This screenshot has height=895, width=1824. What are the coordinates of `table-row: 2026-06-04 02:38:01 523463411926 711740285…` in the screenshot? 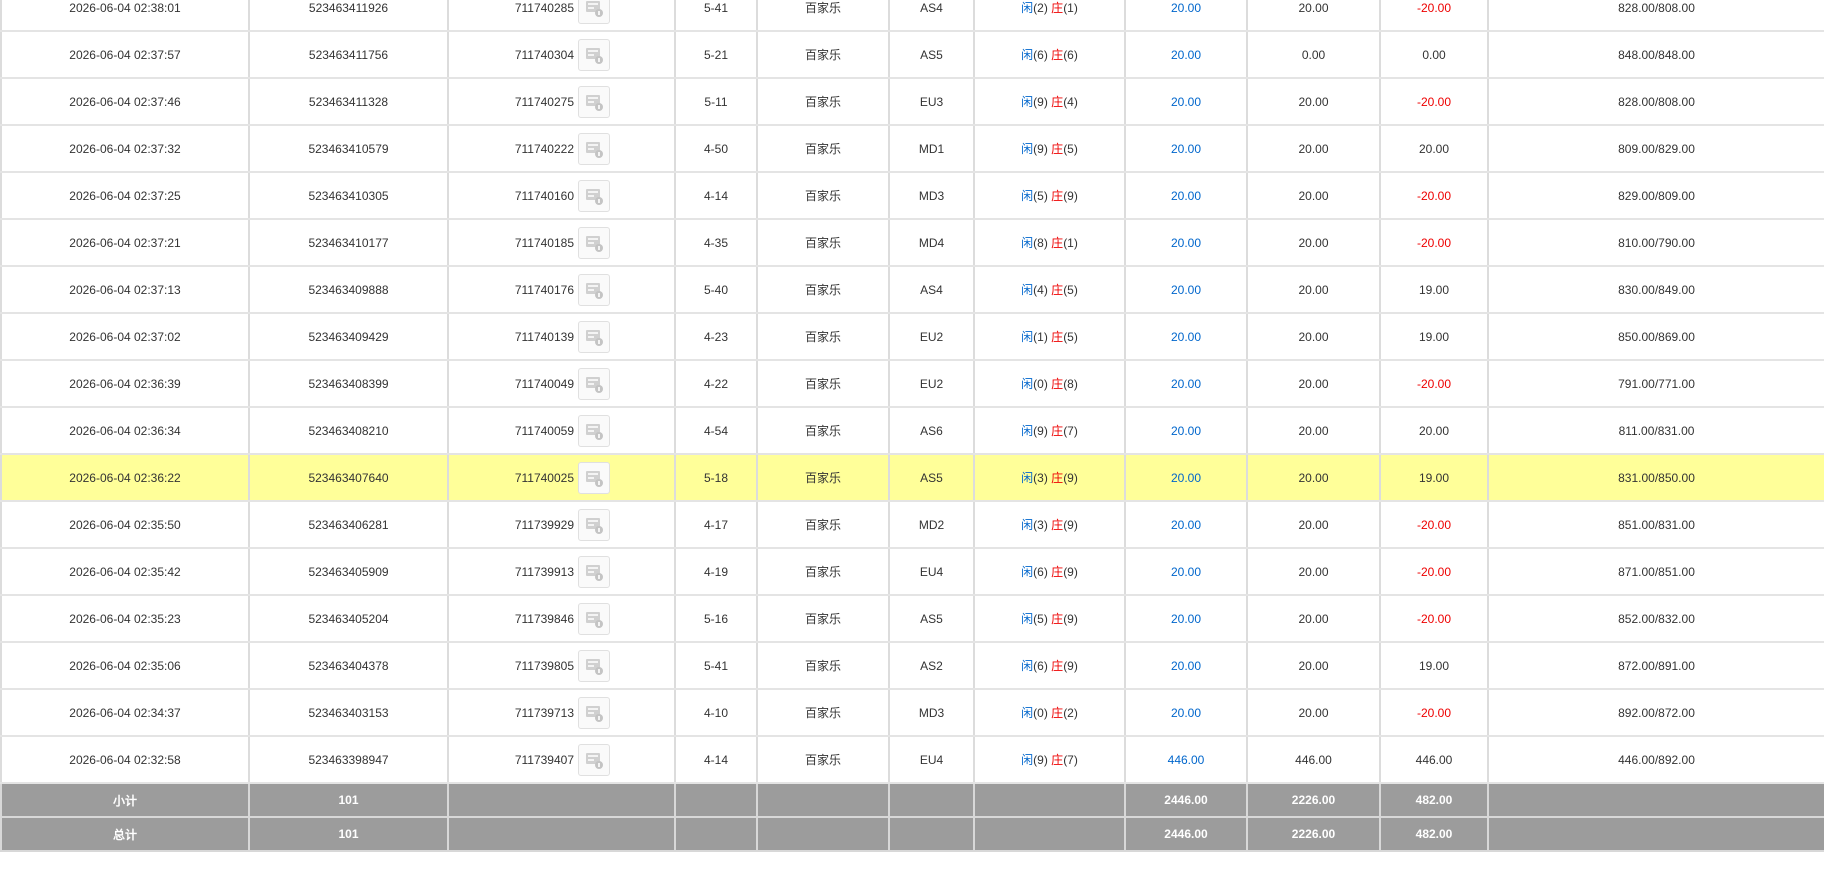 It's located at (912, 16).